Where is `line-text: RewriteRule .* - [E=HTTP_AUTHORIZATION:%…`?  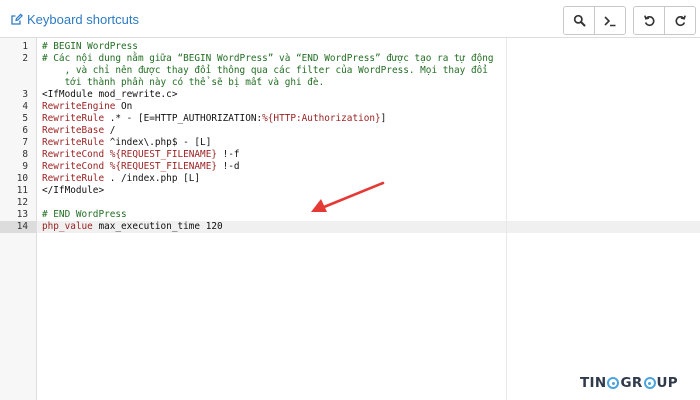
line-text: RewriteRule .* - [E=HTTP_AUTHORIZATION:%… is located at coordinates (214, 119).